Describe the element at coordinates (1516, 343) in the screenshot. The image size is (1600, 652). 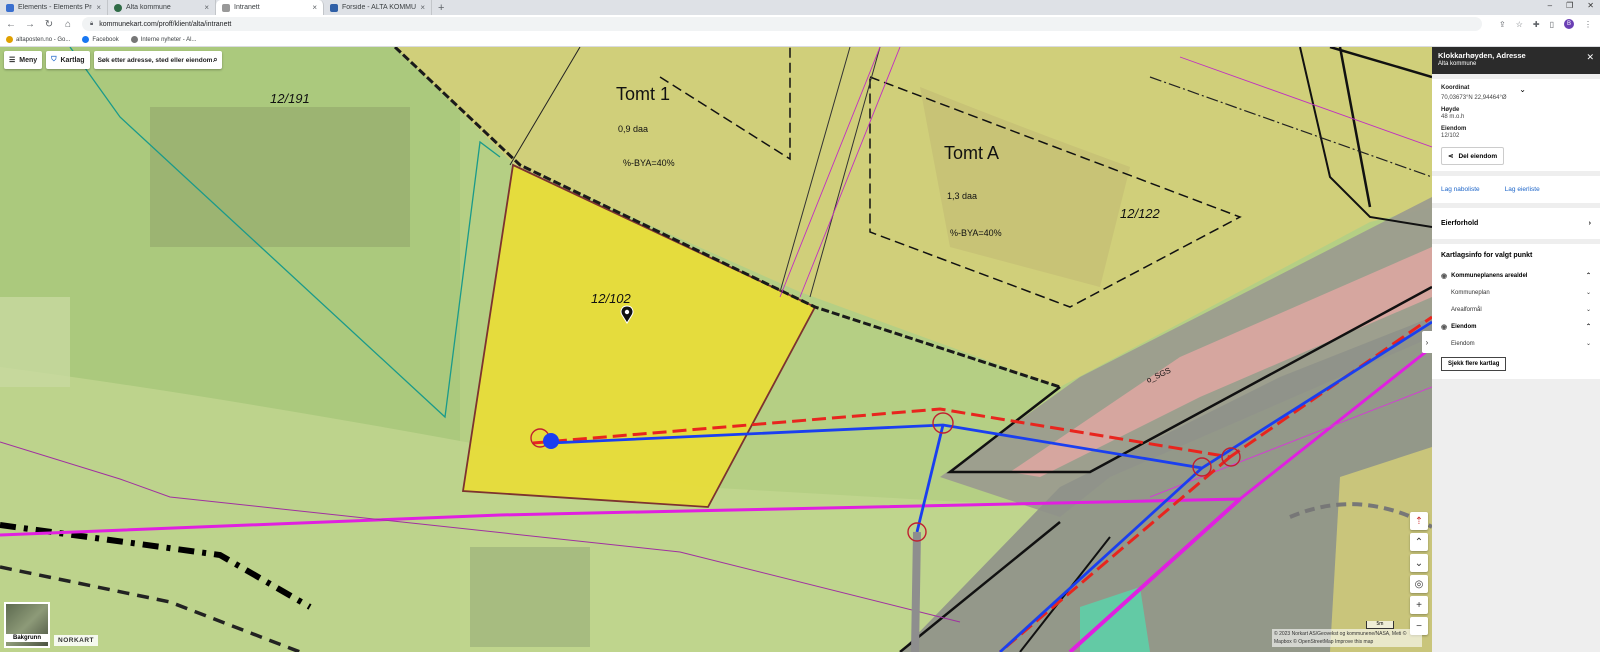
I see `layer-row: Eiendom ⌄` at that location.